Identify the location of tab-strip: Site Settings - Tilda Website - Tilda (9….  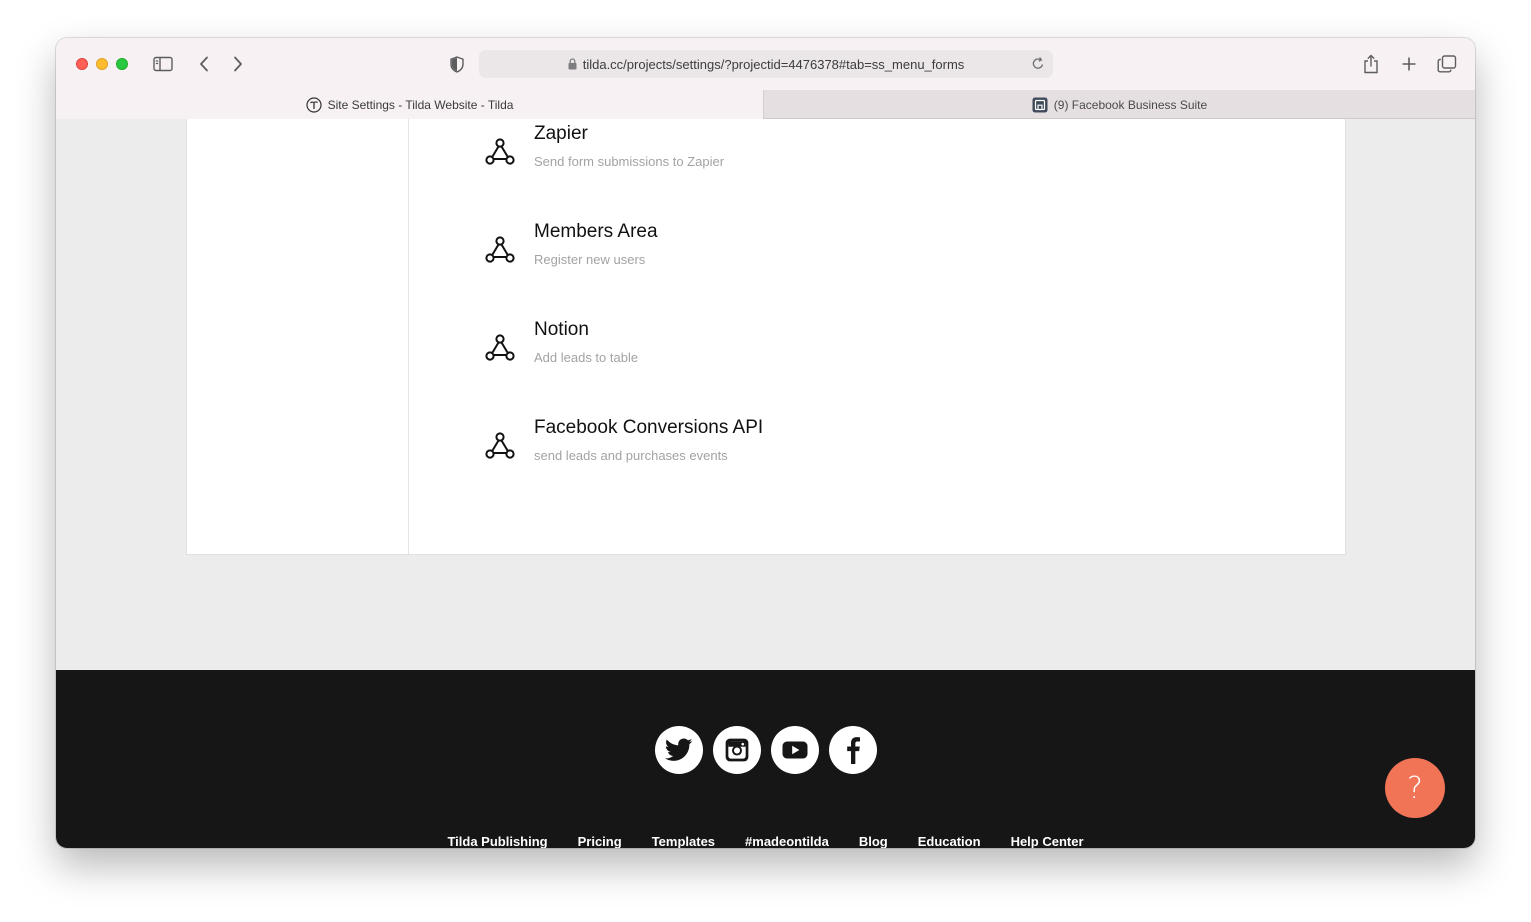
(765, 104).